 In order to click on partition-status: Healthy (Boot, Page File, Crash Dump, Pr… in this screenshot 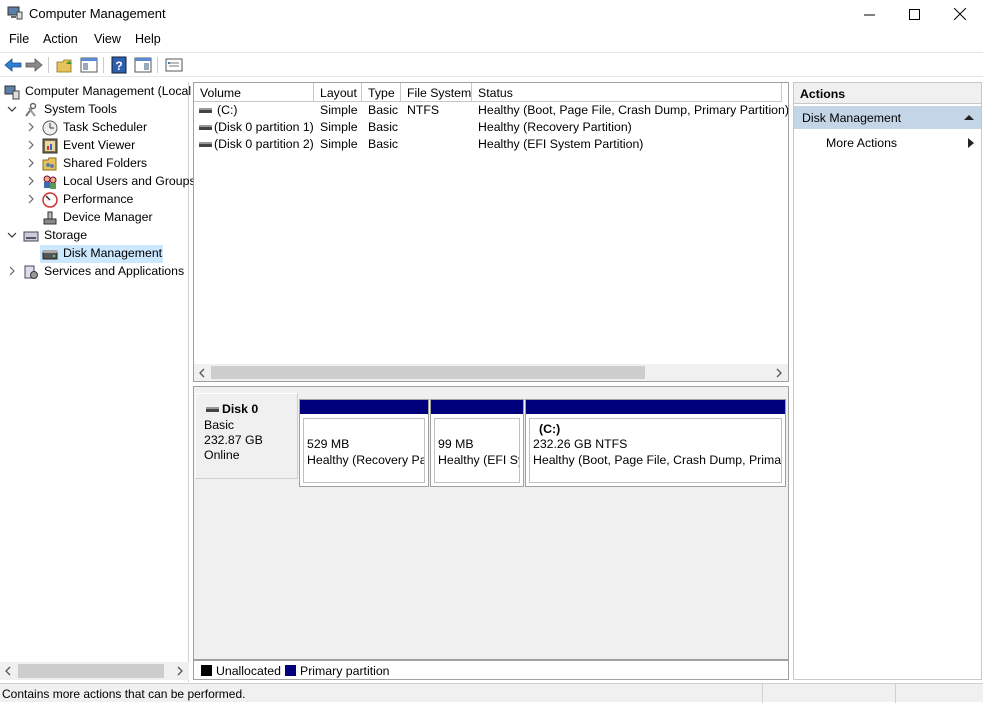, I will do `click(657, 459)`.